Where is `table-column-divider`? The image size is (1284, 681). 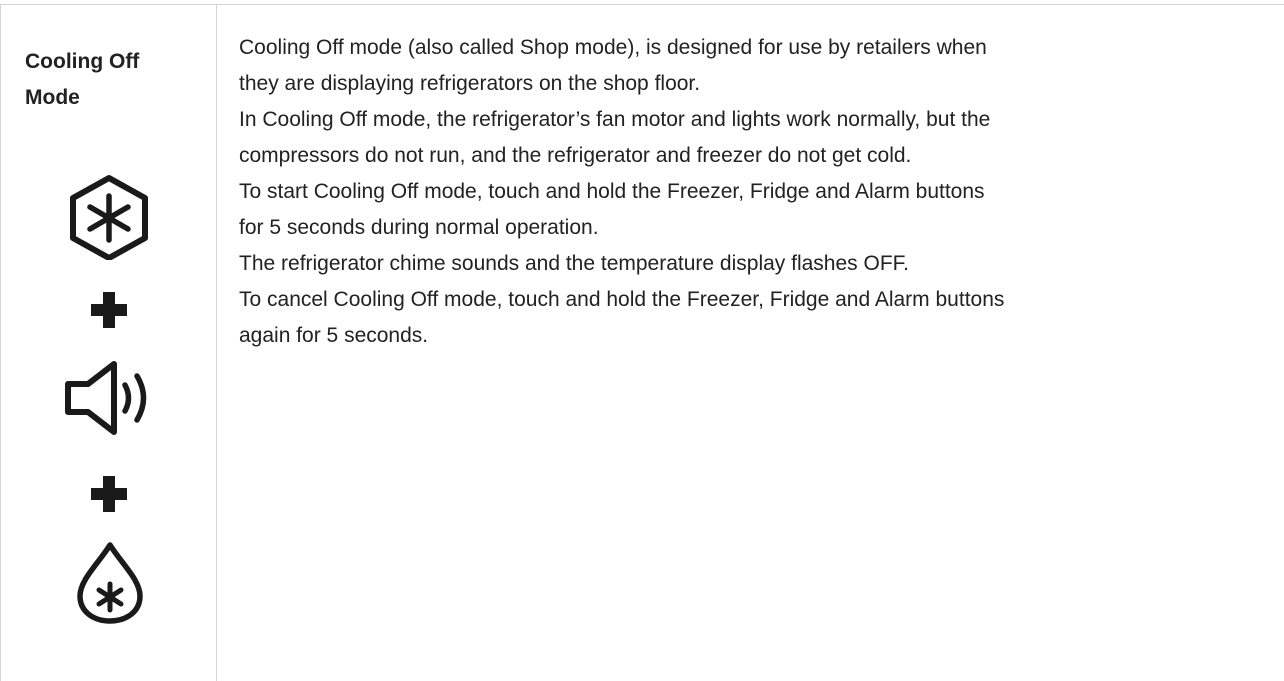
table-column-divider is located at coordinates (216, 342).